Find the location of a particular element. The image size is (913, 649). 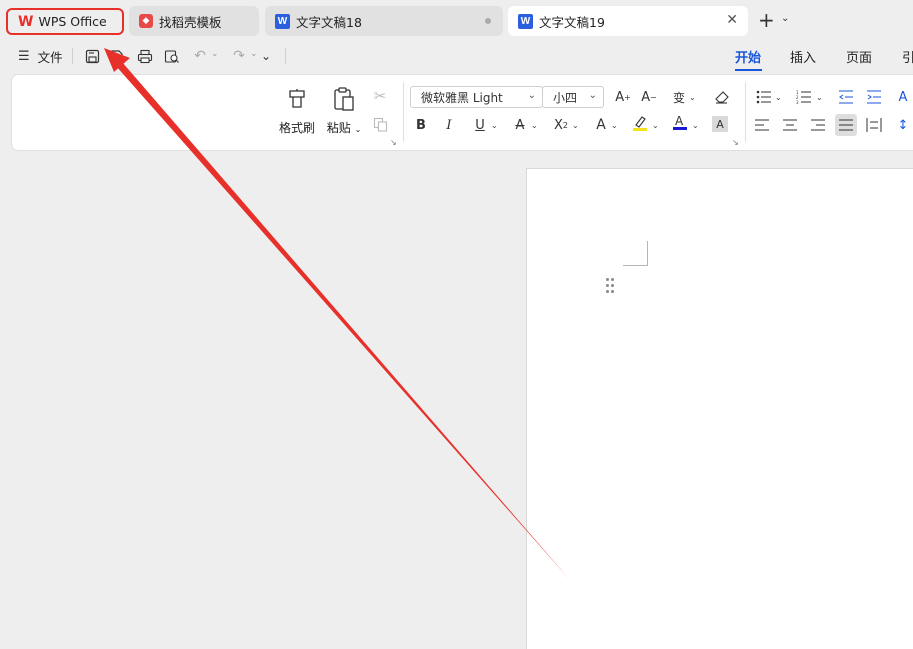

tab-home: 开始 is located at coordinates (748, 56).